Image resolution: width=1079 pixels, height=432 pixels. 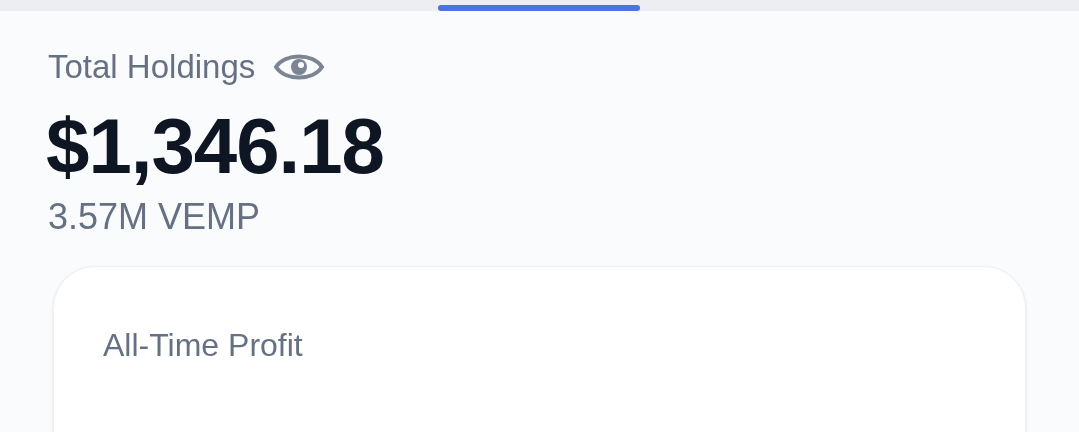 What do you see at coordinates (203, 345) in the screenshot?
I see `profit-label: All-Time Profit` at bounding box center [203, 345].